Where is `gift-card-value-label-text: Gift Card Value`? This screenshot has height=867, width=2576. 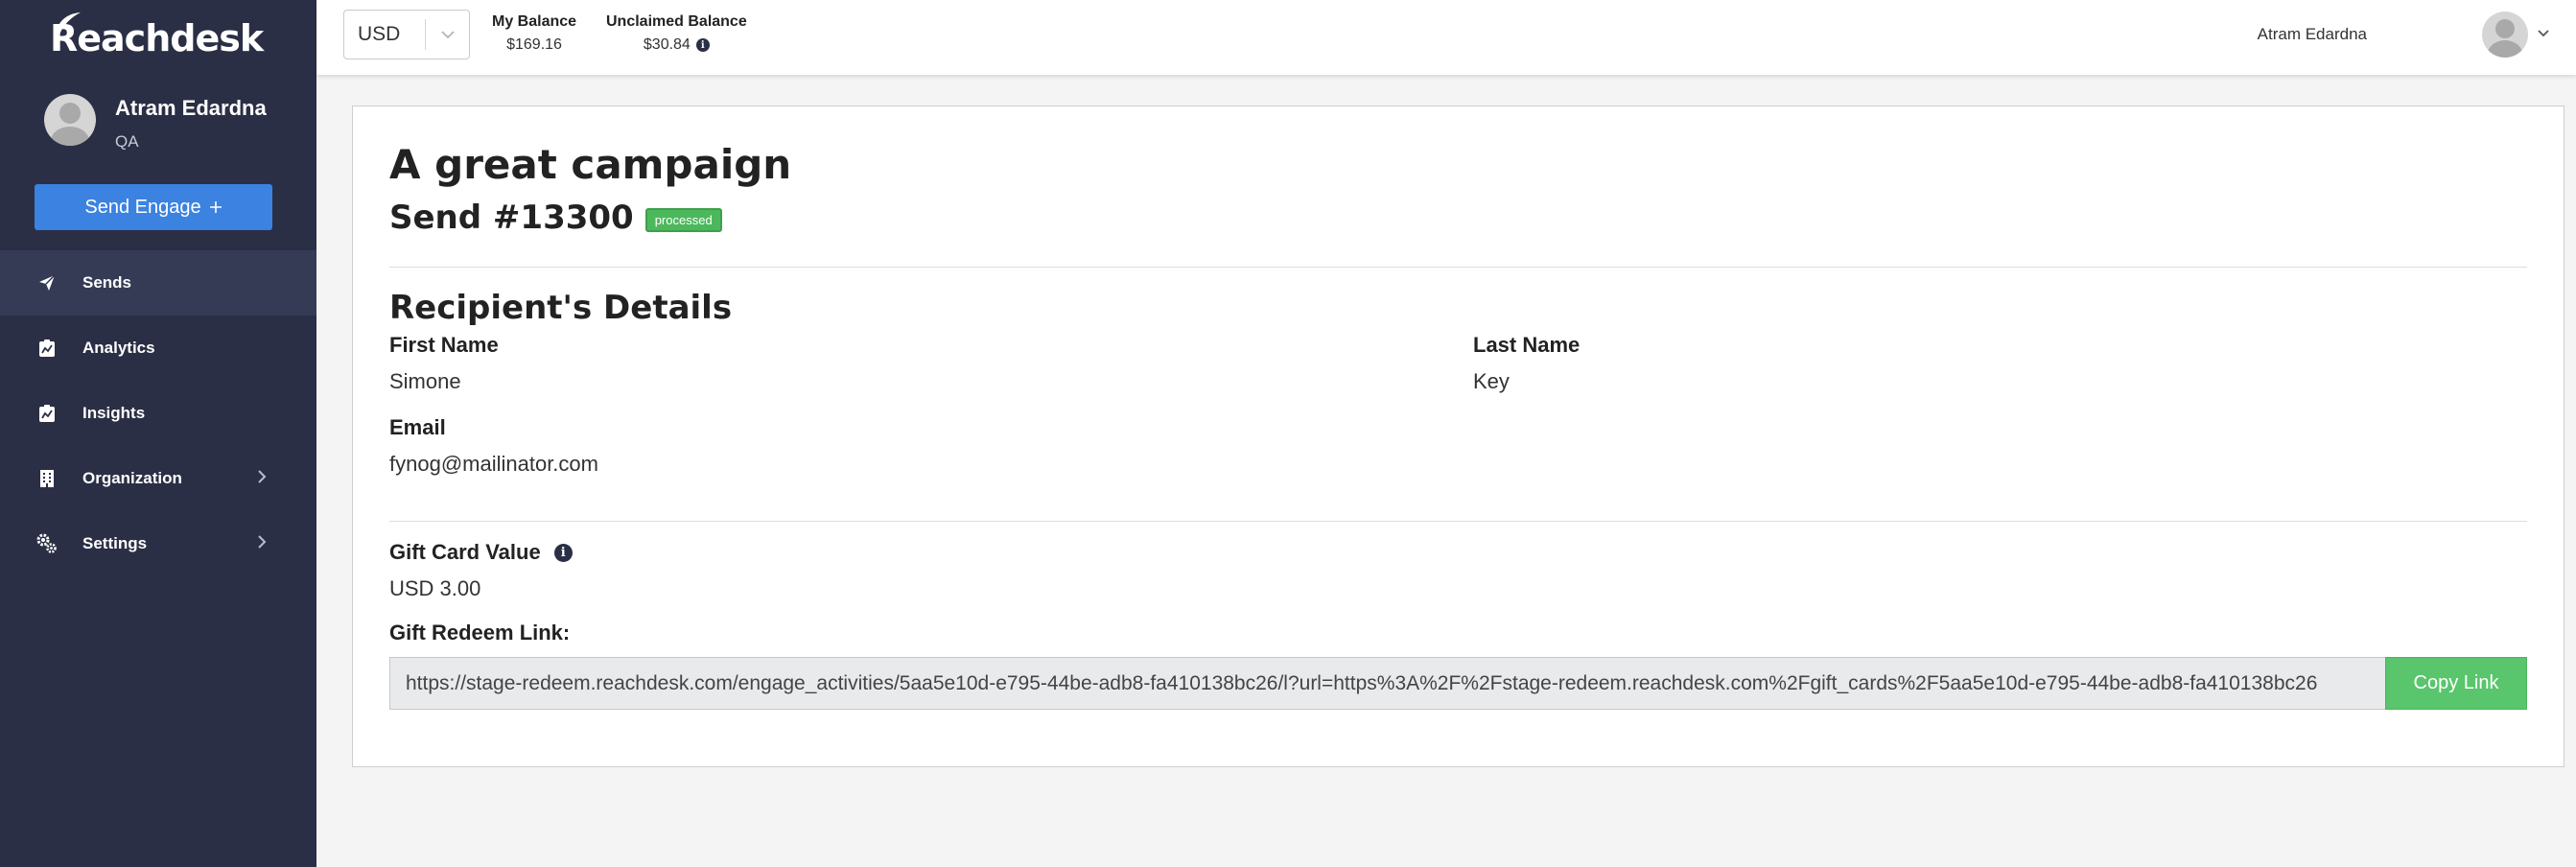 gift-card-value-label-text: Gift Card Value is located at coordinates (465, 552).